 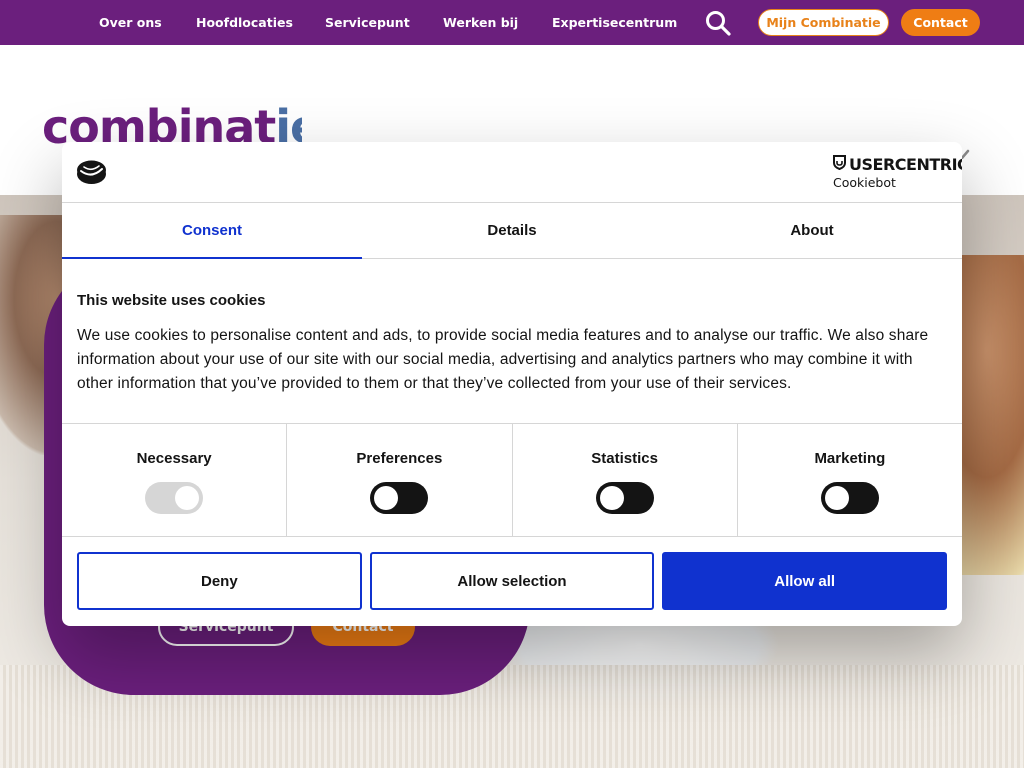 I want to click on category-label: Marketing, so click(x=850, y=458).